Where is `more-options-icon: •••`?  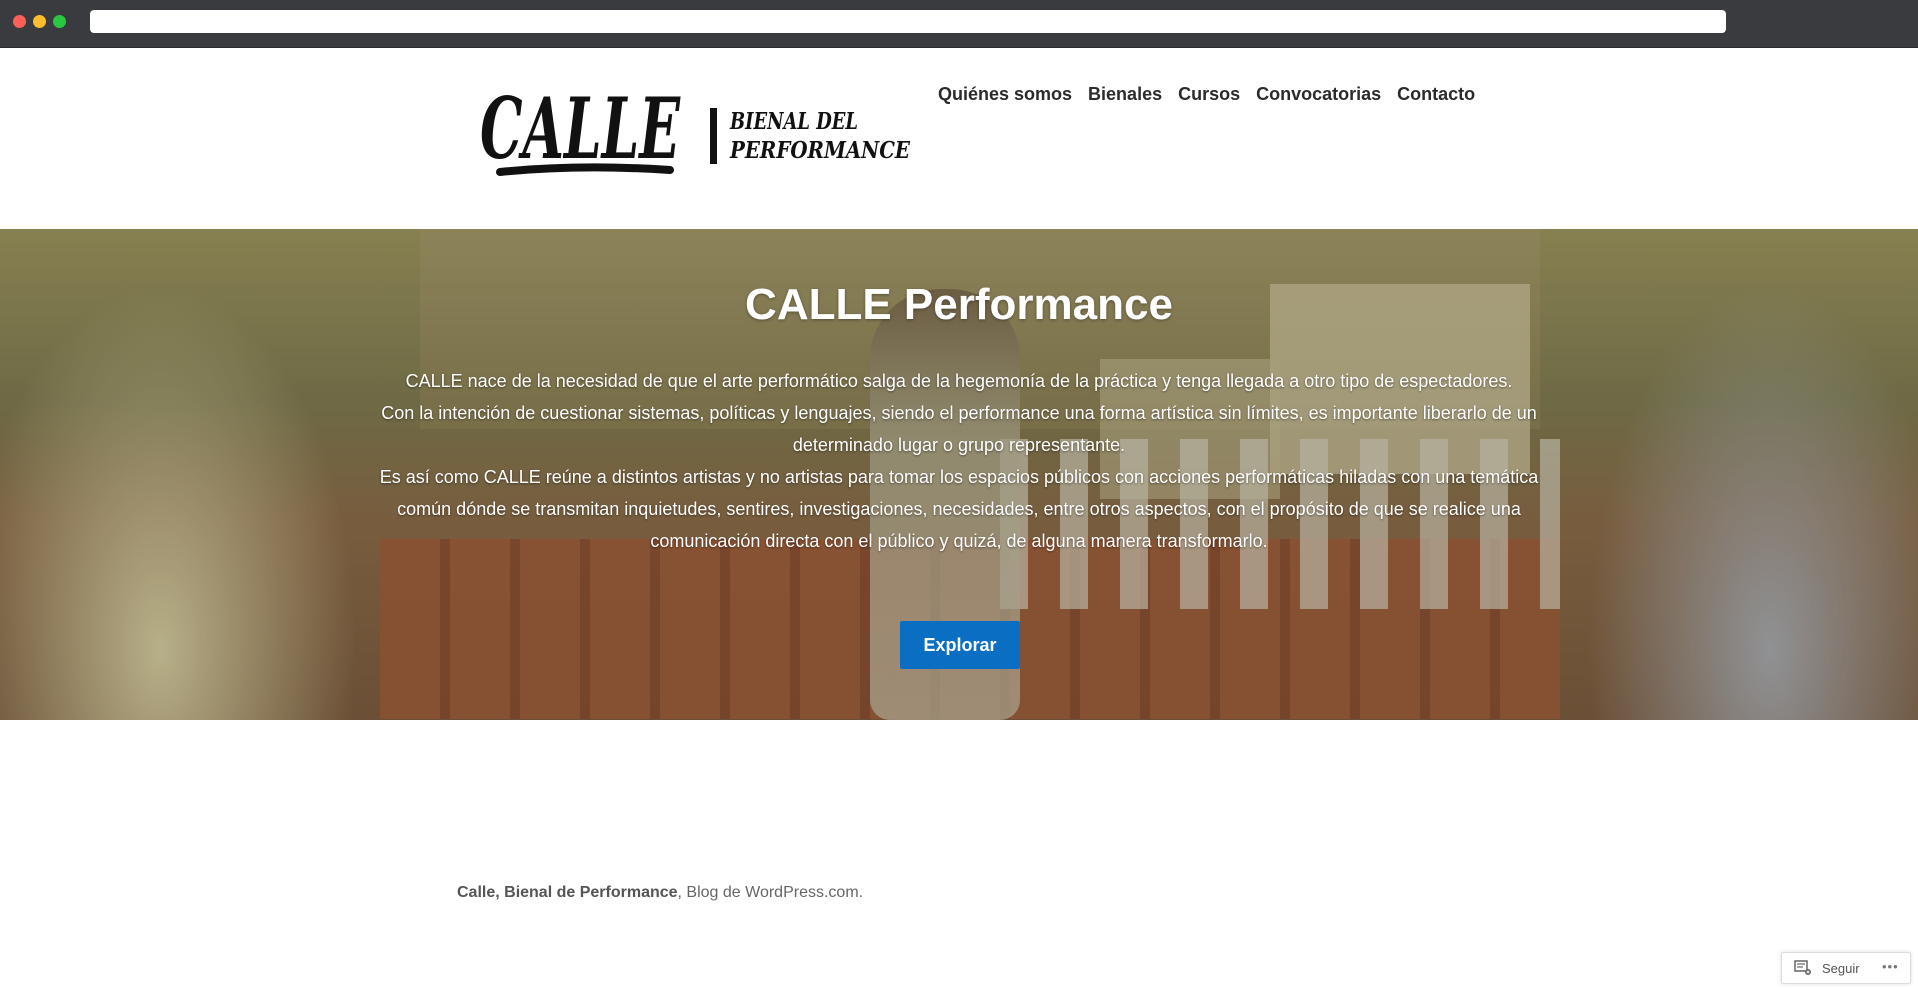 more-options-icon: ••• is located at coordinates (1890, 966).